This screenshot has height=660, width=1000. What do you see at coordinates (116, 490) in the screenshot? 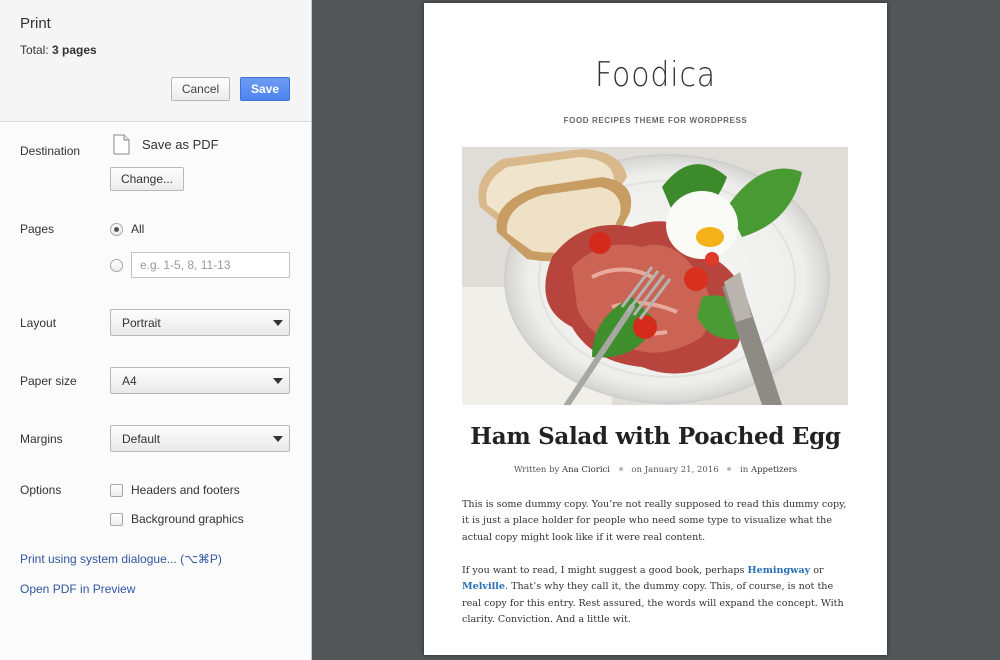
I see `headers-footers-checkbox` at bounding box center [116, 490].